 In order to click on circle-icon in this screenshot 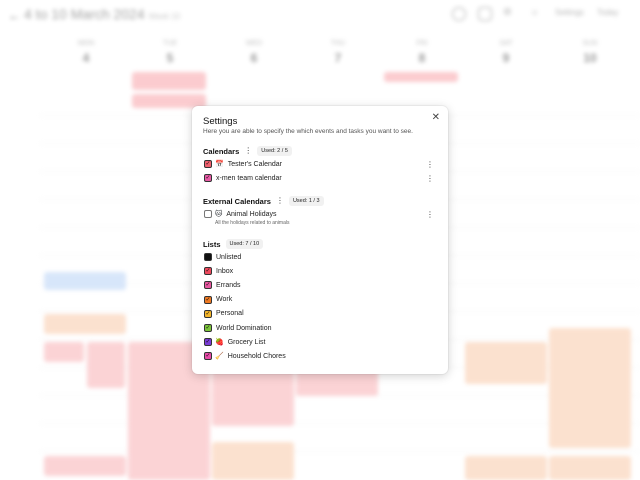, I will do `click(459, 14)`.